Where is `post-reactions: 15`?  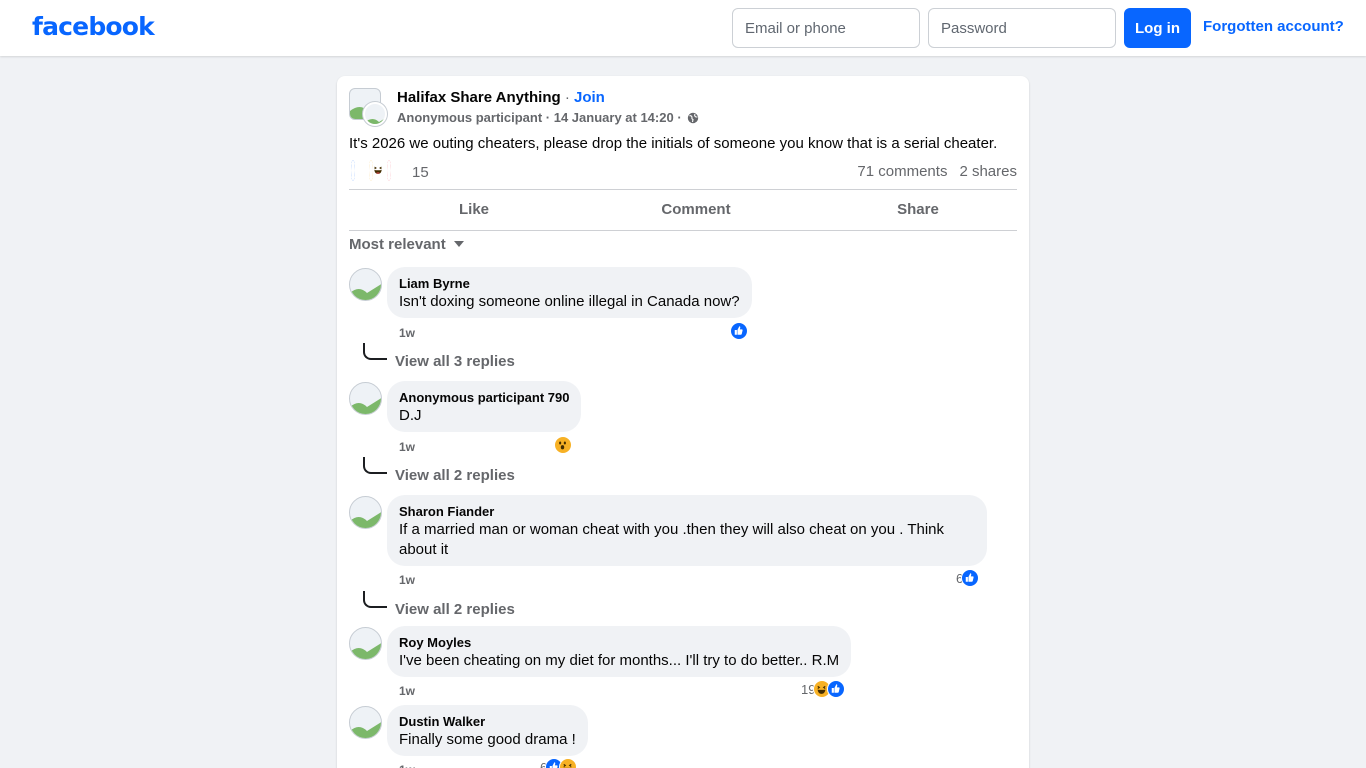 post-reactions: 15 is located at coordinates (390, 171).